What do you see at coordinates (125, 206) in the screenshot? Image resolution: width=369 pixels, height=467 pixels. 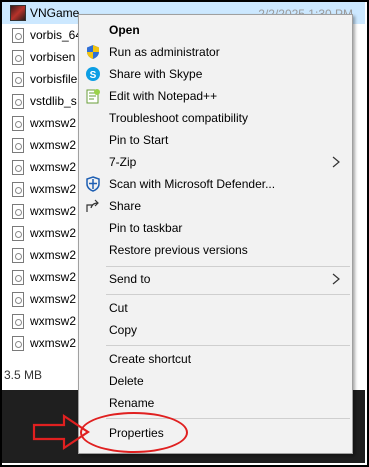 I see `menu-item-label: Share` at bounding box center [125, 206].